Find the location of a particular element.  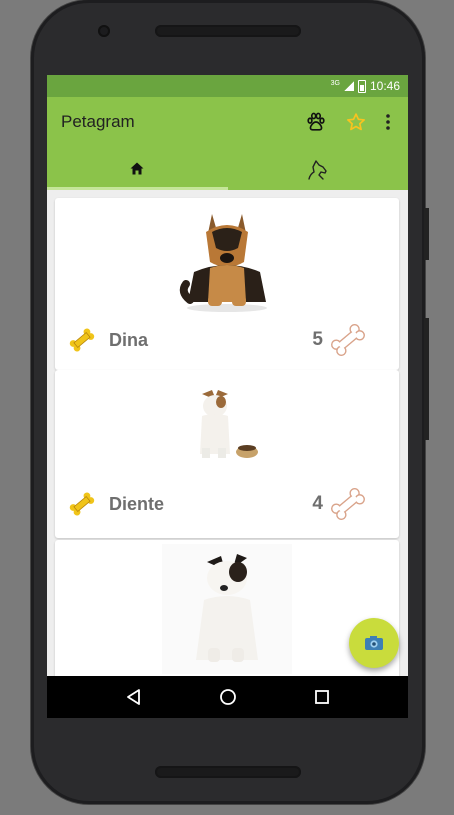

paw-icon is located at coordinates (316, 121).